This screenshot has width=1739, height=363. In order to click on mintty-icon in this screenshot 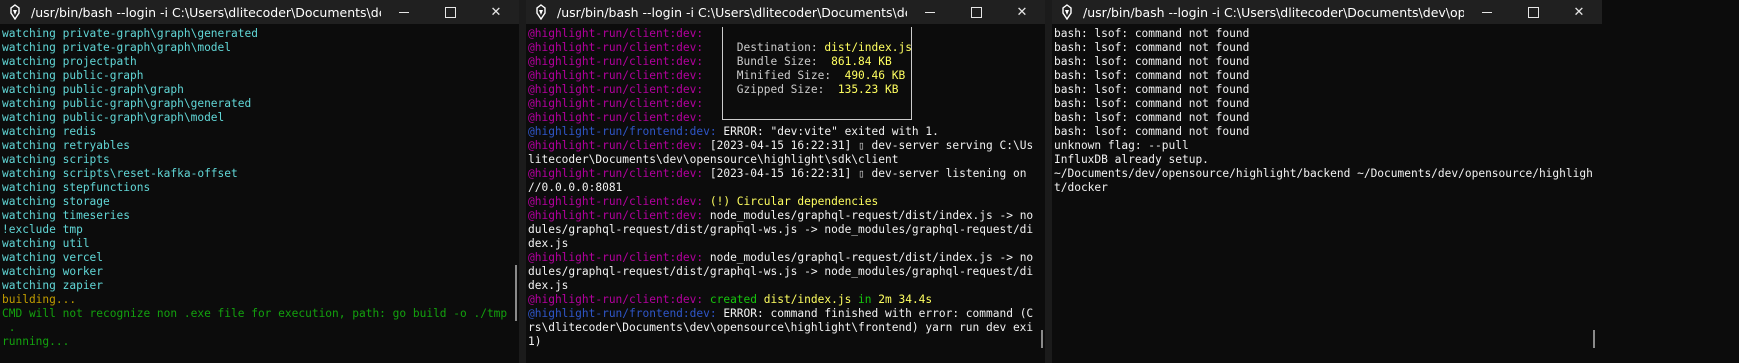, I will do `click(15, 12)`.